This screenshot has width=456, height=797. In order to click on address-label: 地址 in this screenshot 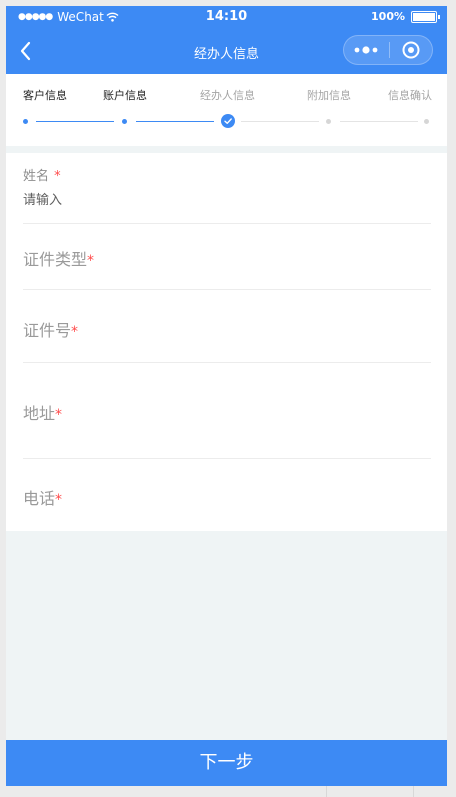, I will do `click(39, 413)`.